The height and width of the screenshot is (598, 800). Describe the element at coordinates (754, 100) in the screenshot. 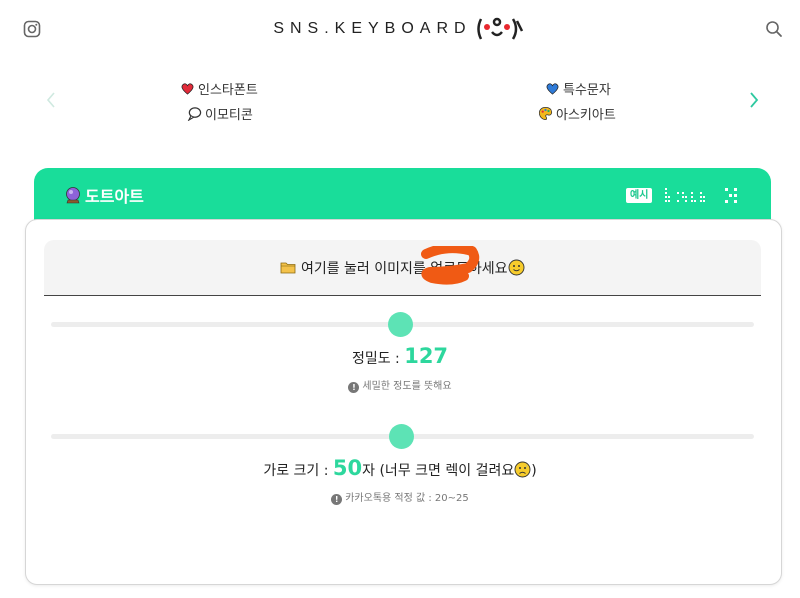

I see `next-arrow-icon` at that location.